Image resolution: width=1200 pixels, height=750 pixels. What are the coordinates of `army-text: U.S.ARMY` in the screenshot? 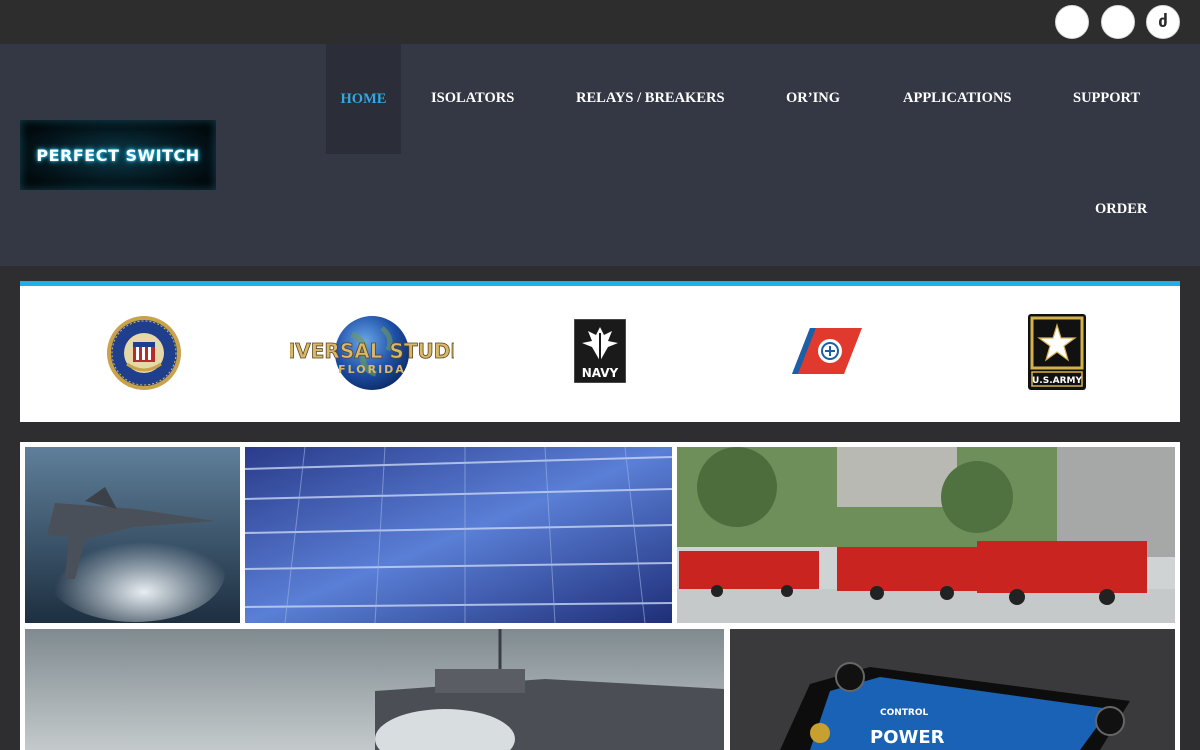 It's located at (1057, 381).